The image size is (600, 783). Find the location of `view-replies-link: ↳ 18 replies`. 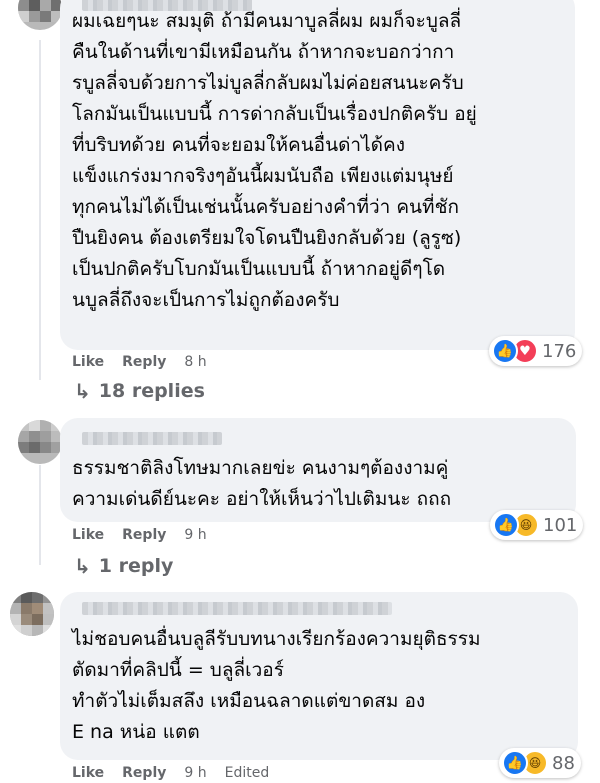

view-replies-link: ↳ 18 replies is located at coordinates (139, 391).